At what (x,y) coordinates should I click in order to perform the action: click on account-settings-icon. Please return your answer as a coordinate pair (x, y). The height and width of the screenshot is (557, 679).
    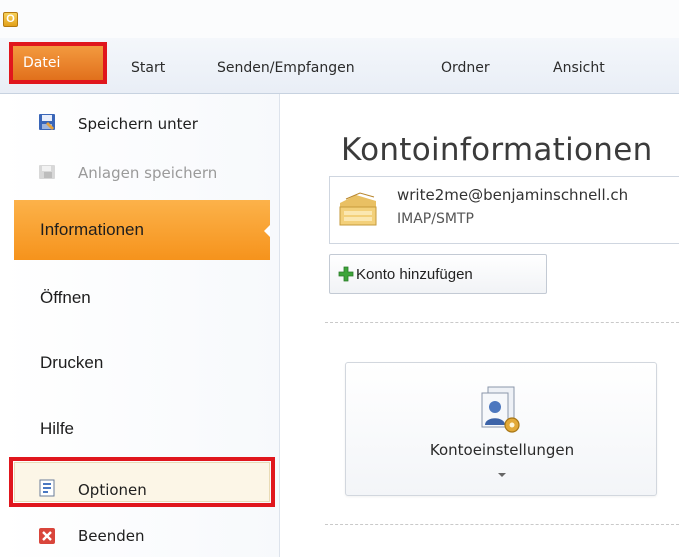
    Looking at the image, I should click on (500, 409).